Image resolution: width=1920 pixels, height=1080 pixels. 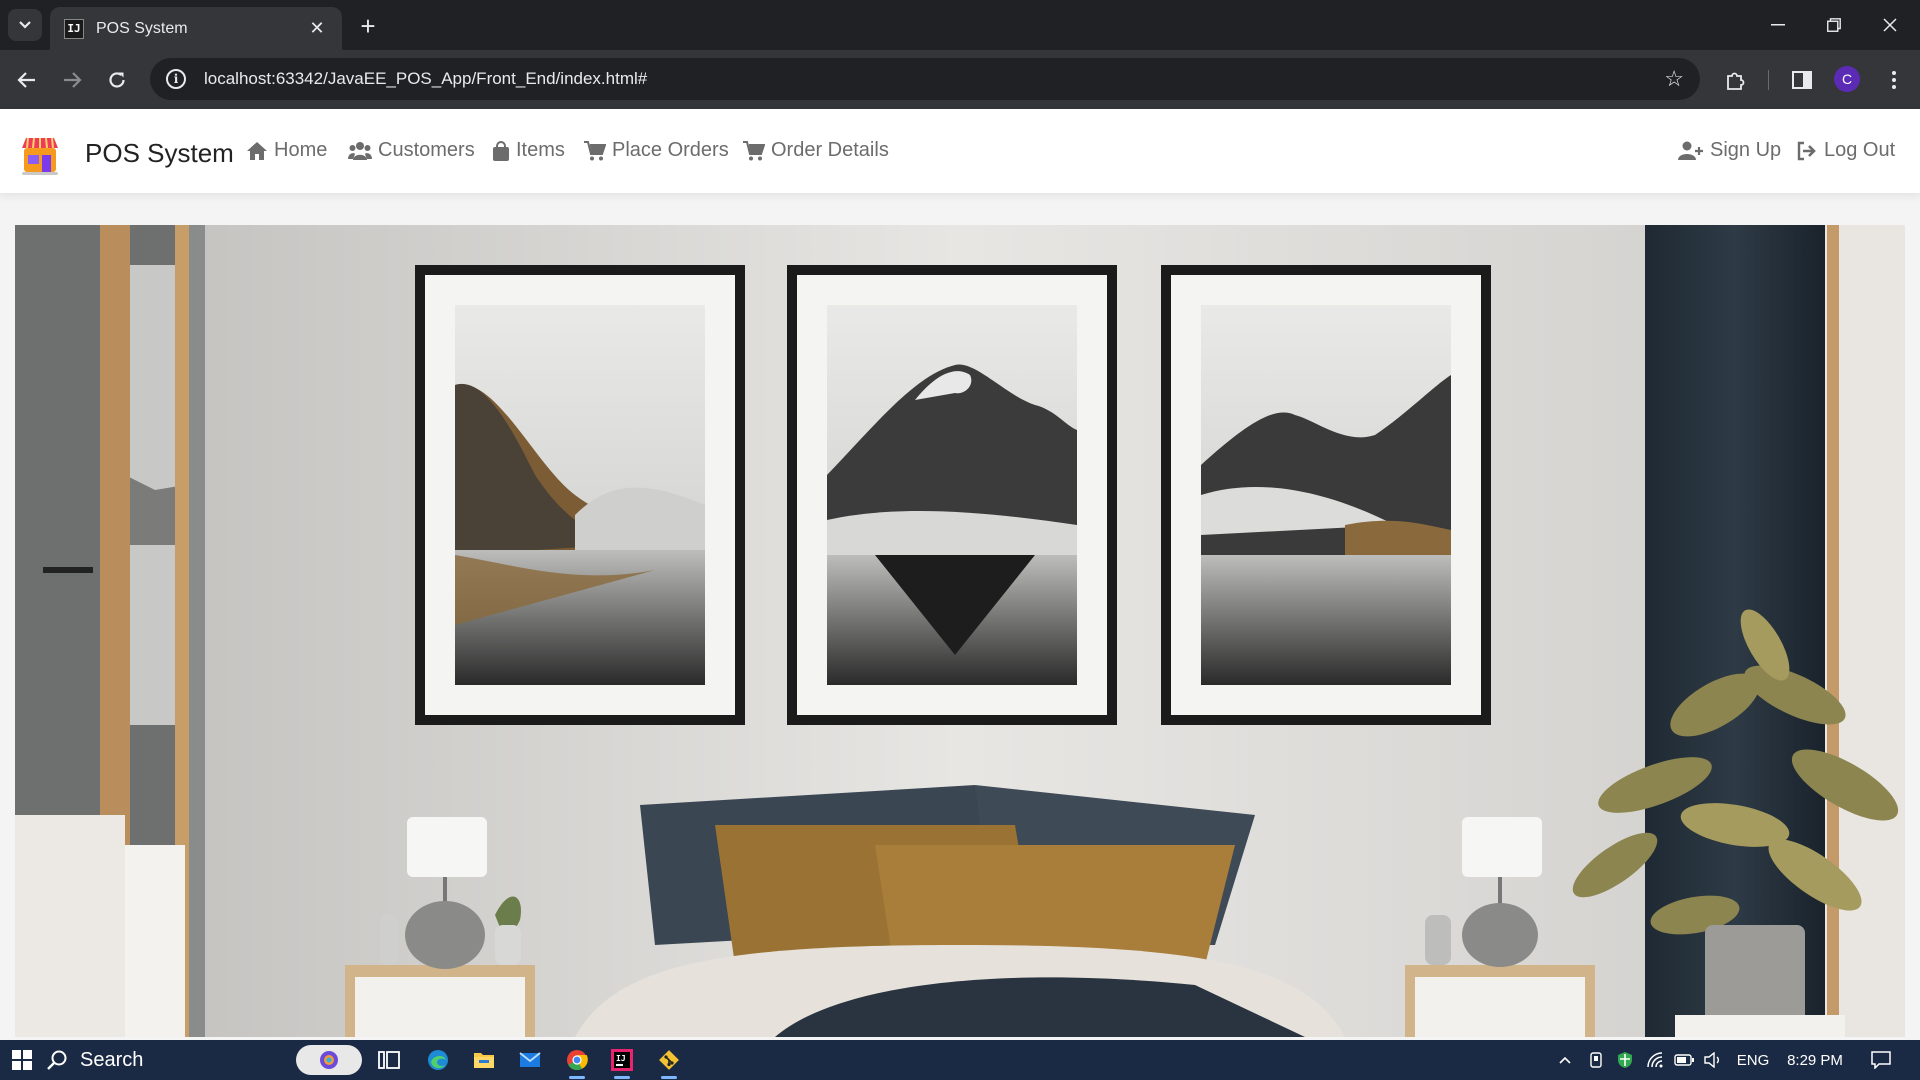 What do you see at coordinates (960, 25) in the screenshot?
I see `browser-tab-strip: IJ POS System ✕ +` at bounding box center [960, 25].